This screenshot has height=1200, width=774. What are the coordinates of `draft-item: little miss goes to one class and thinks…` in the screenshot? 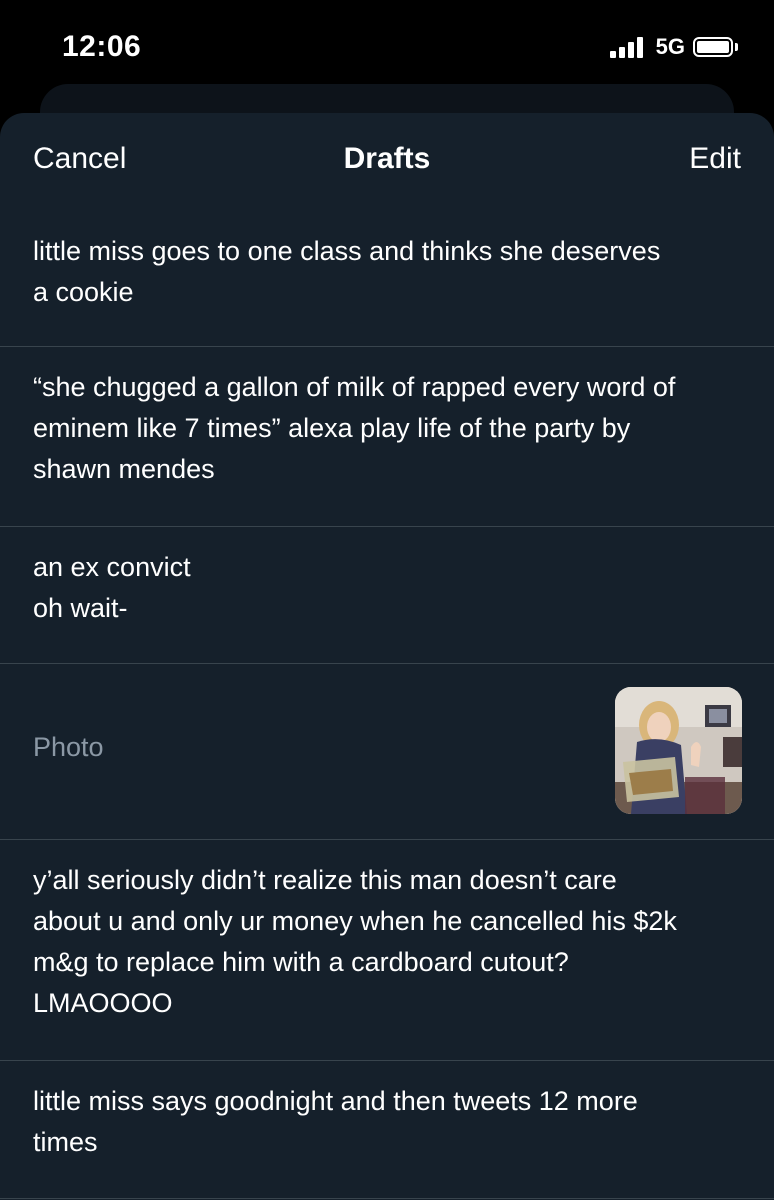 It's located at (387, 279).